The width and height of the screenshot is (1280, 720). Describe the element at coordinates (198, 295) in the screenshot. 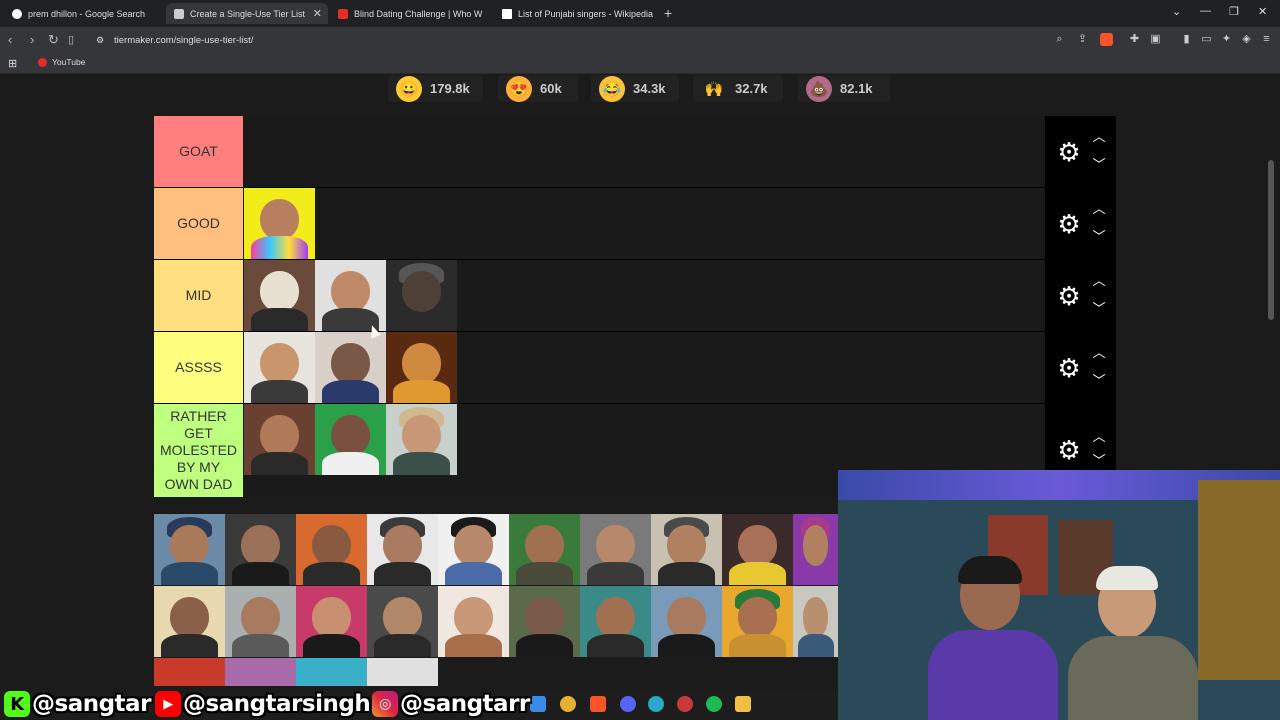

I see `tier-label-mid: MID` at that location.